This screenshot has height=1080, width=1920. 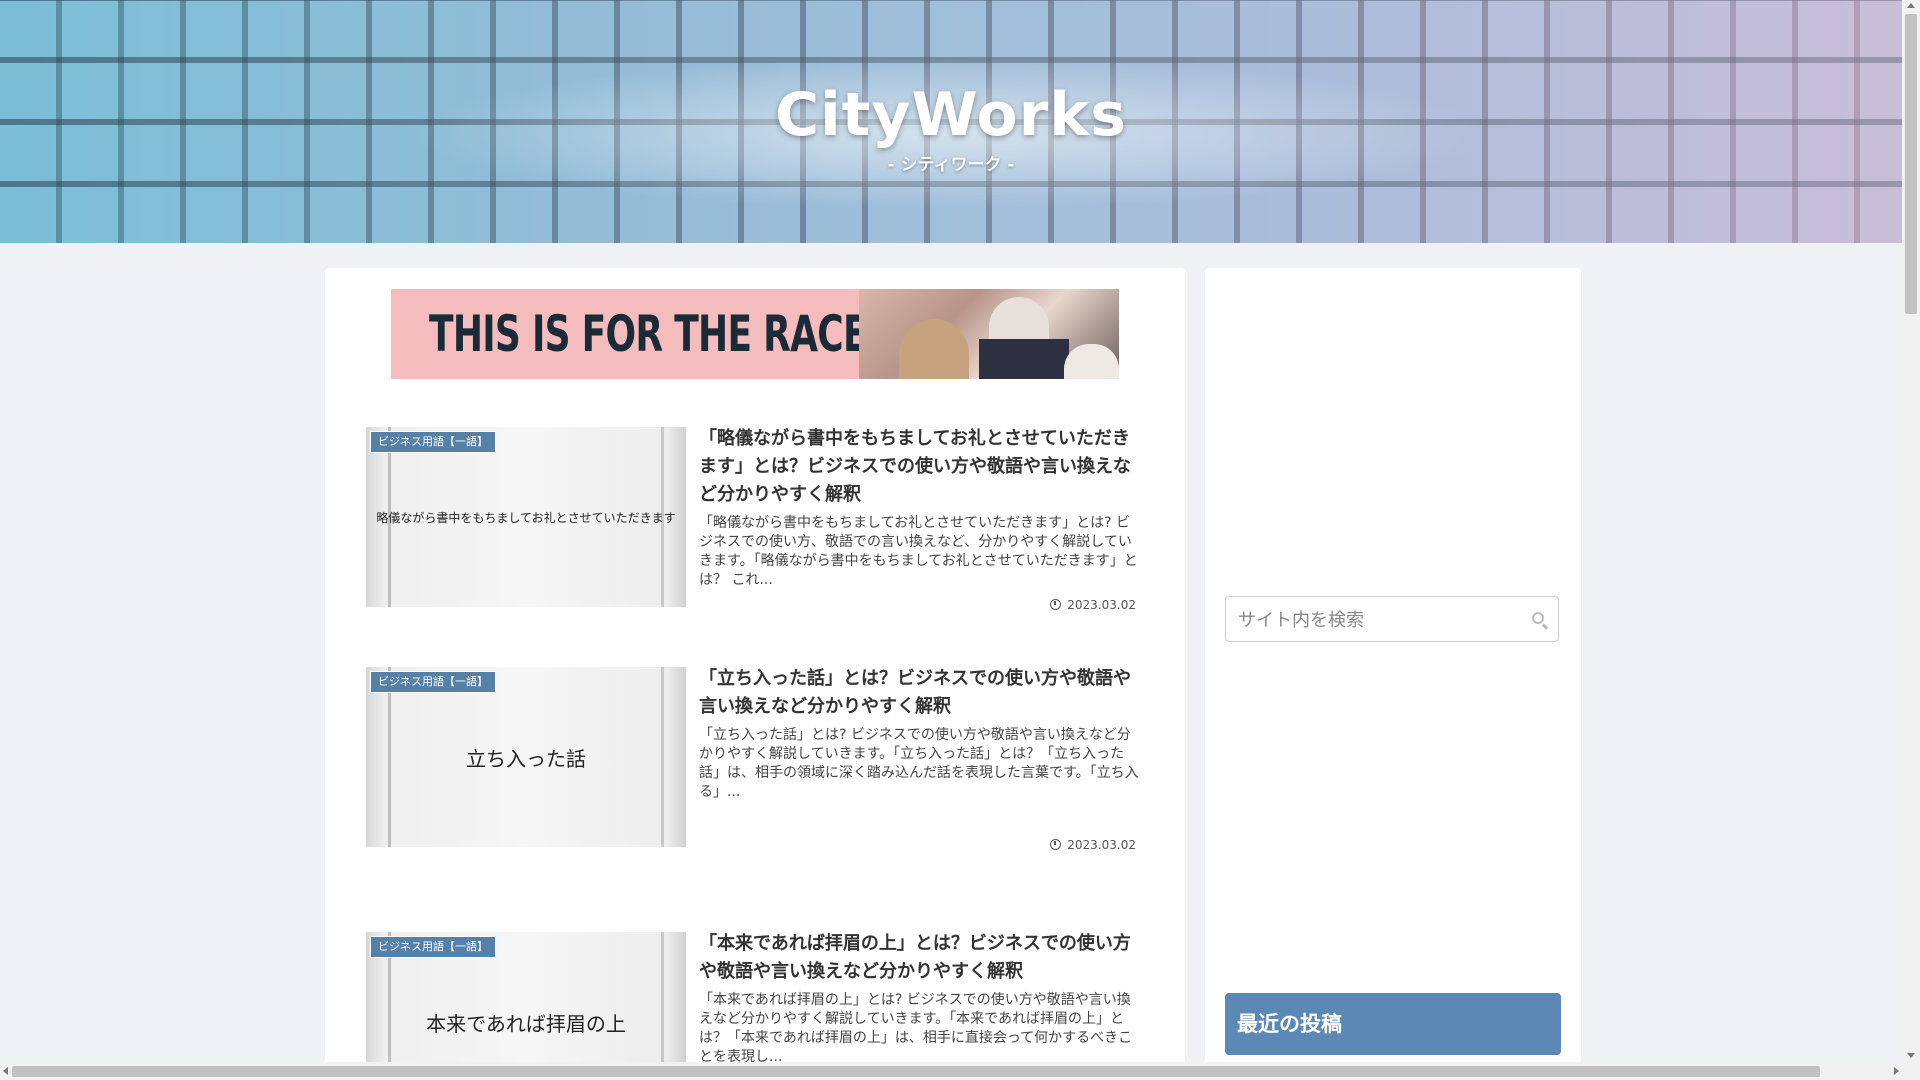 What do you see at coordinates (951, 115) in the screenshot?
I see `site-title: CityWorks` at bounding box center [951, 115].